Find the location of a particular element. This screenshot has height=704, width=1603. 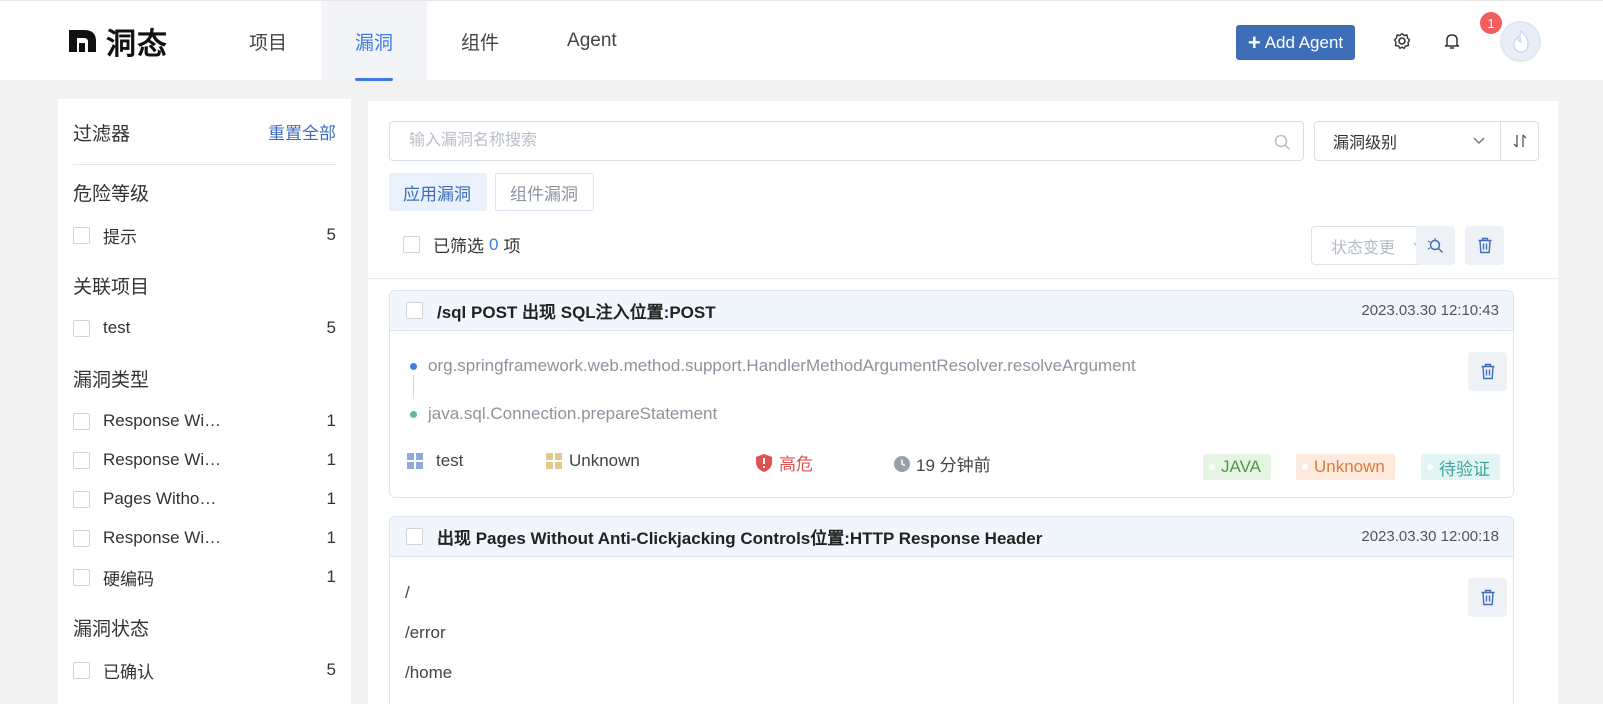

project-name: test is located at coordinates (449, 461).